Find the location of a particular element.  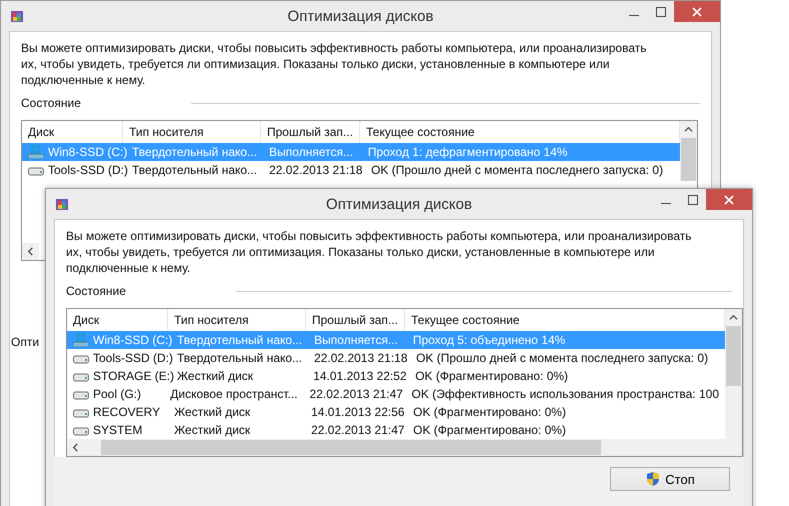

stop-button: Стоп is located at coordinates (670, 479).